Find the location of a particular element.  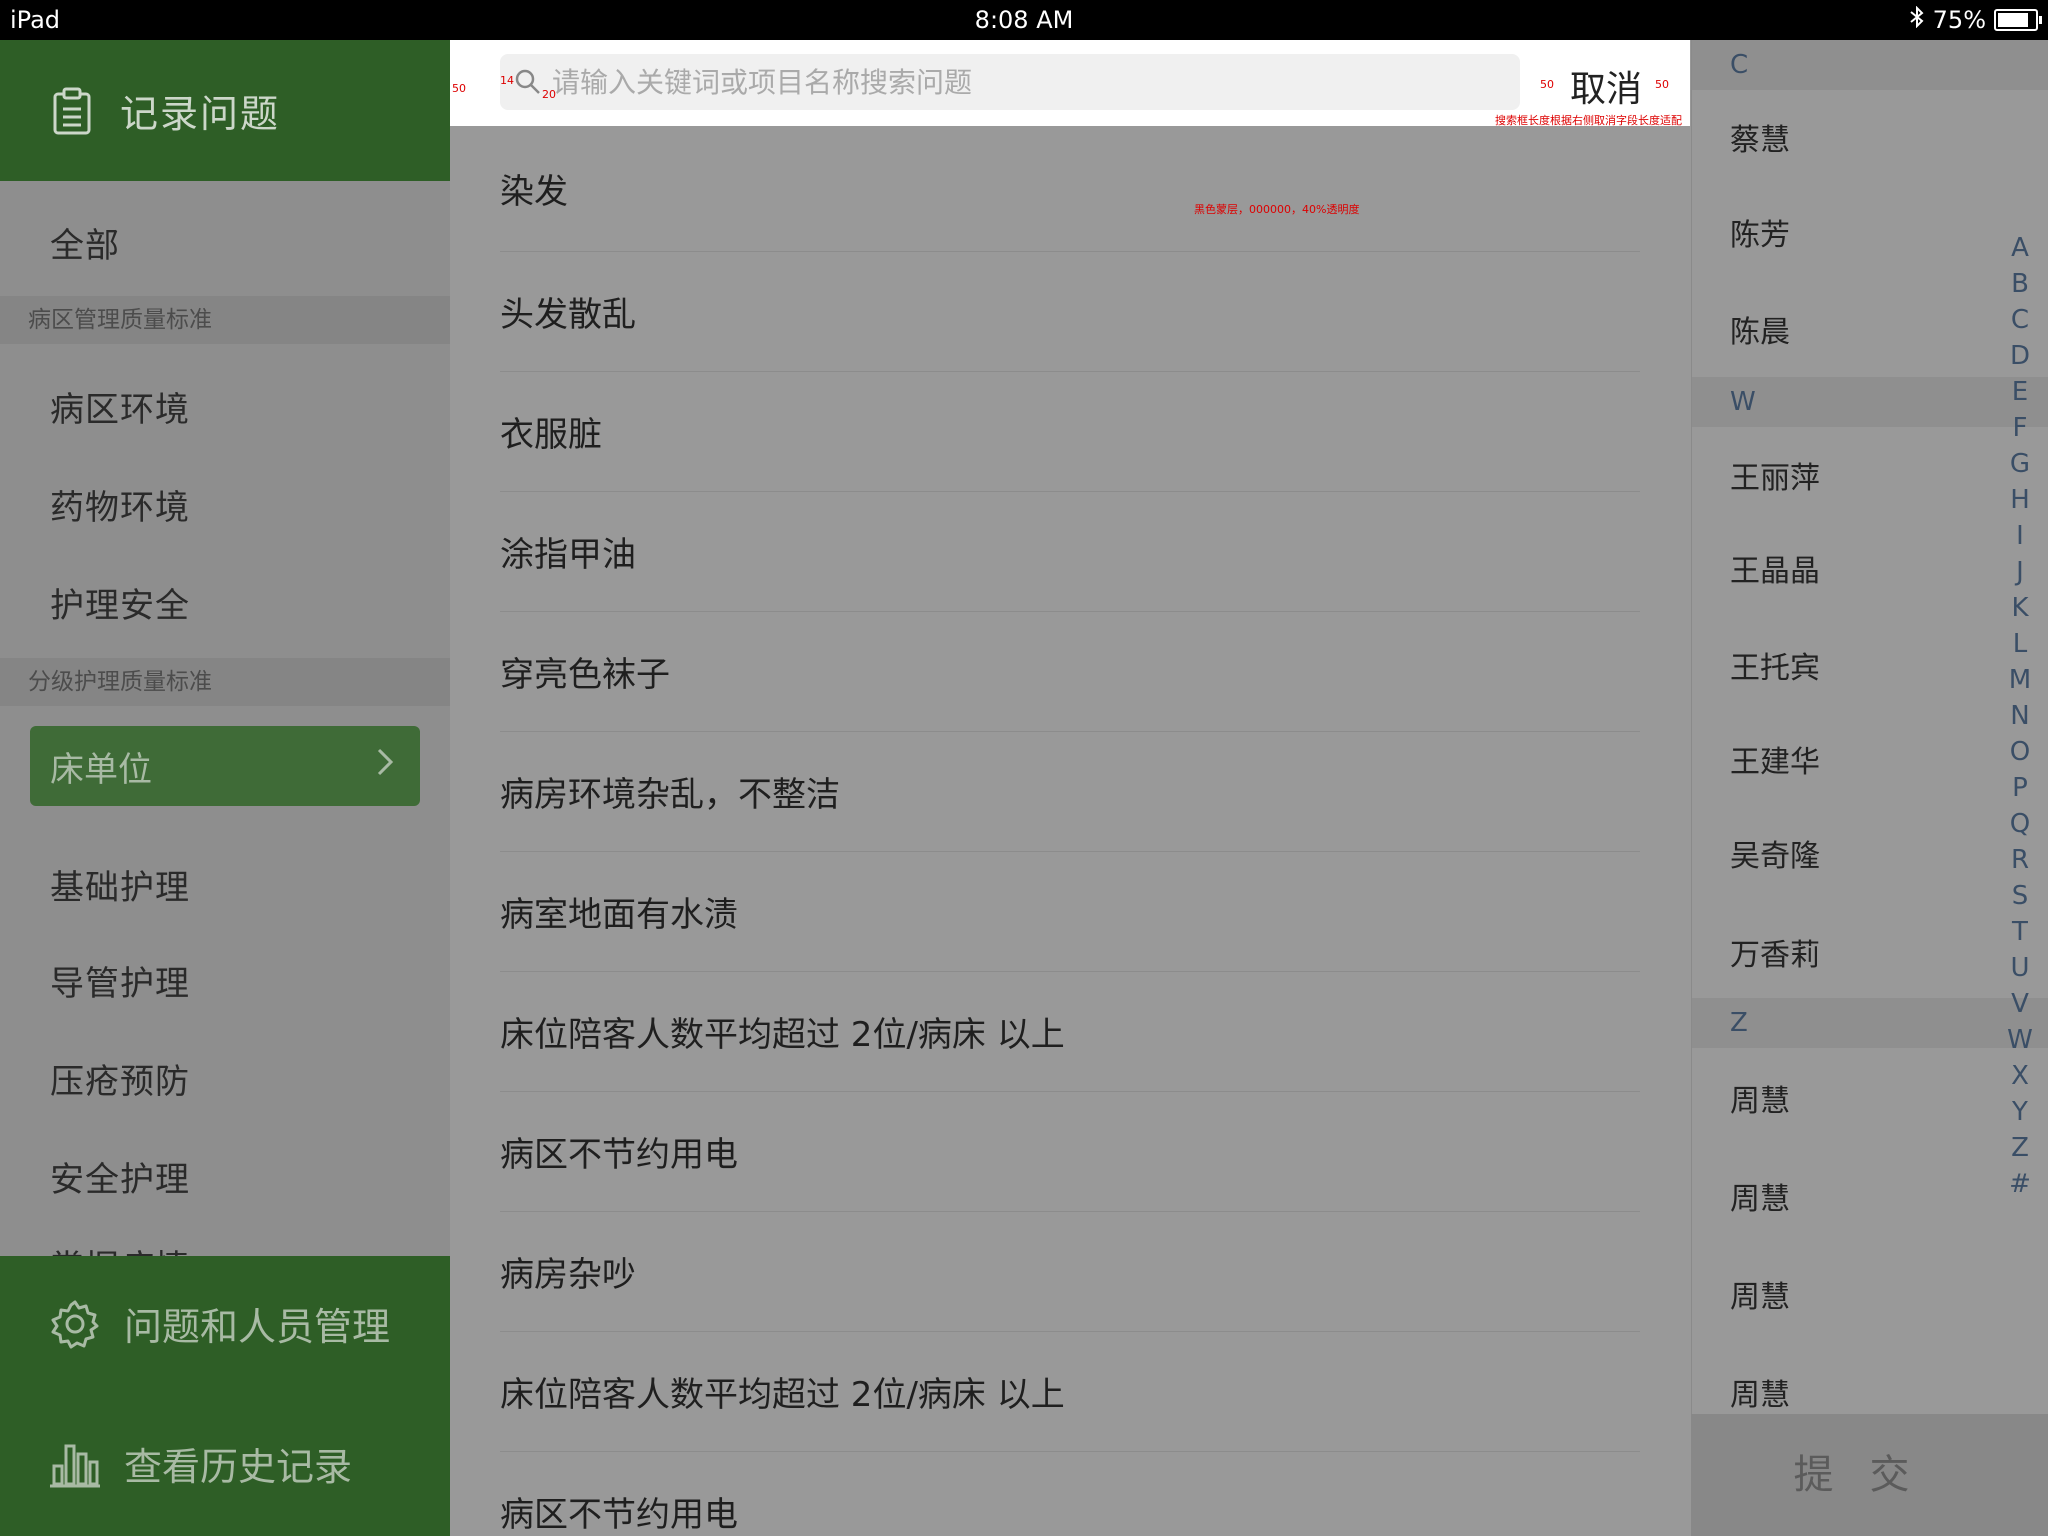

index-letter: D is located at coordinates (2020, 356).